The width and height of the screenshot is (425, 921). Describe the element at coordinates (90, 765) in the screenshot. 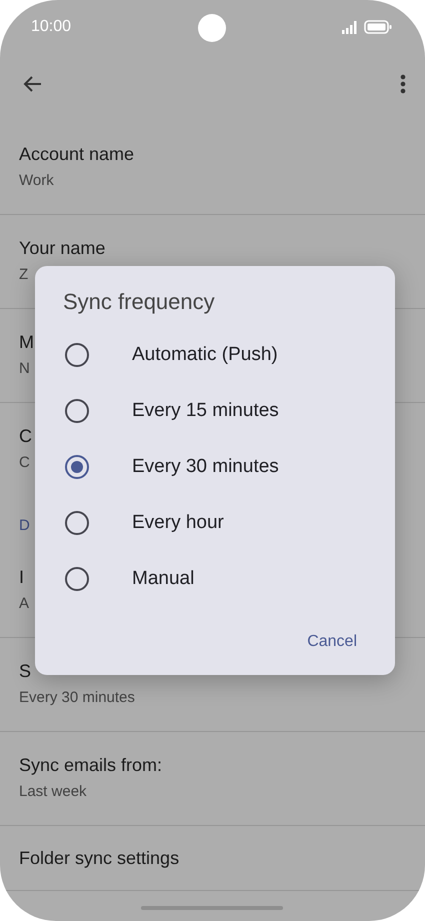

I see `setting-title: Sync emails from:` at that location.